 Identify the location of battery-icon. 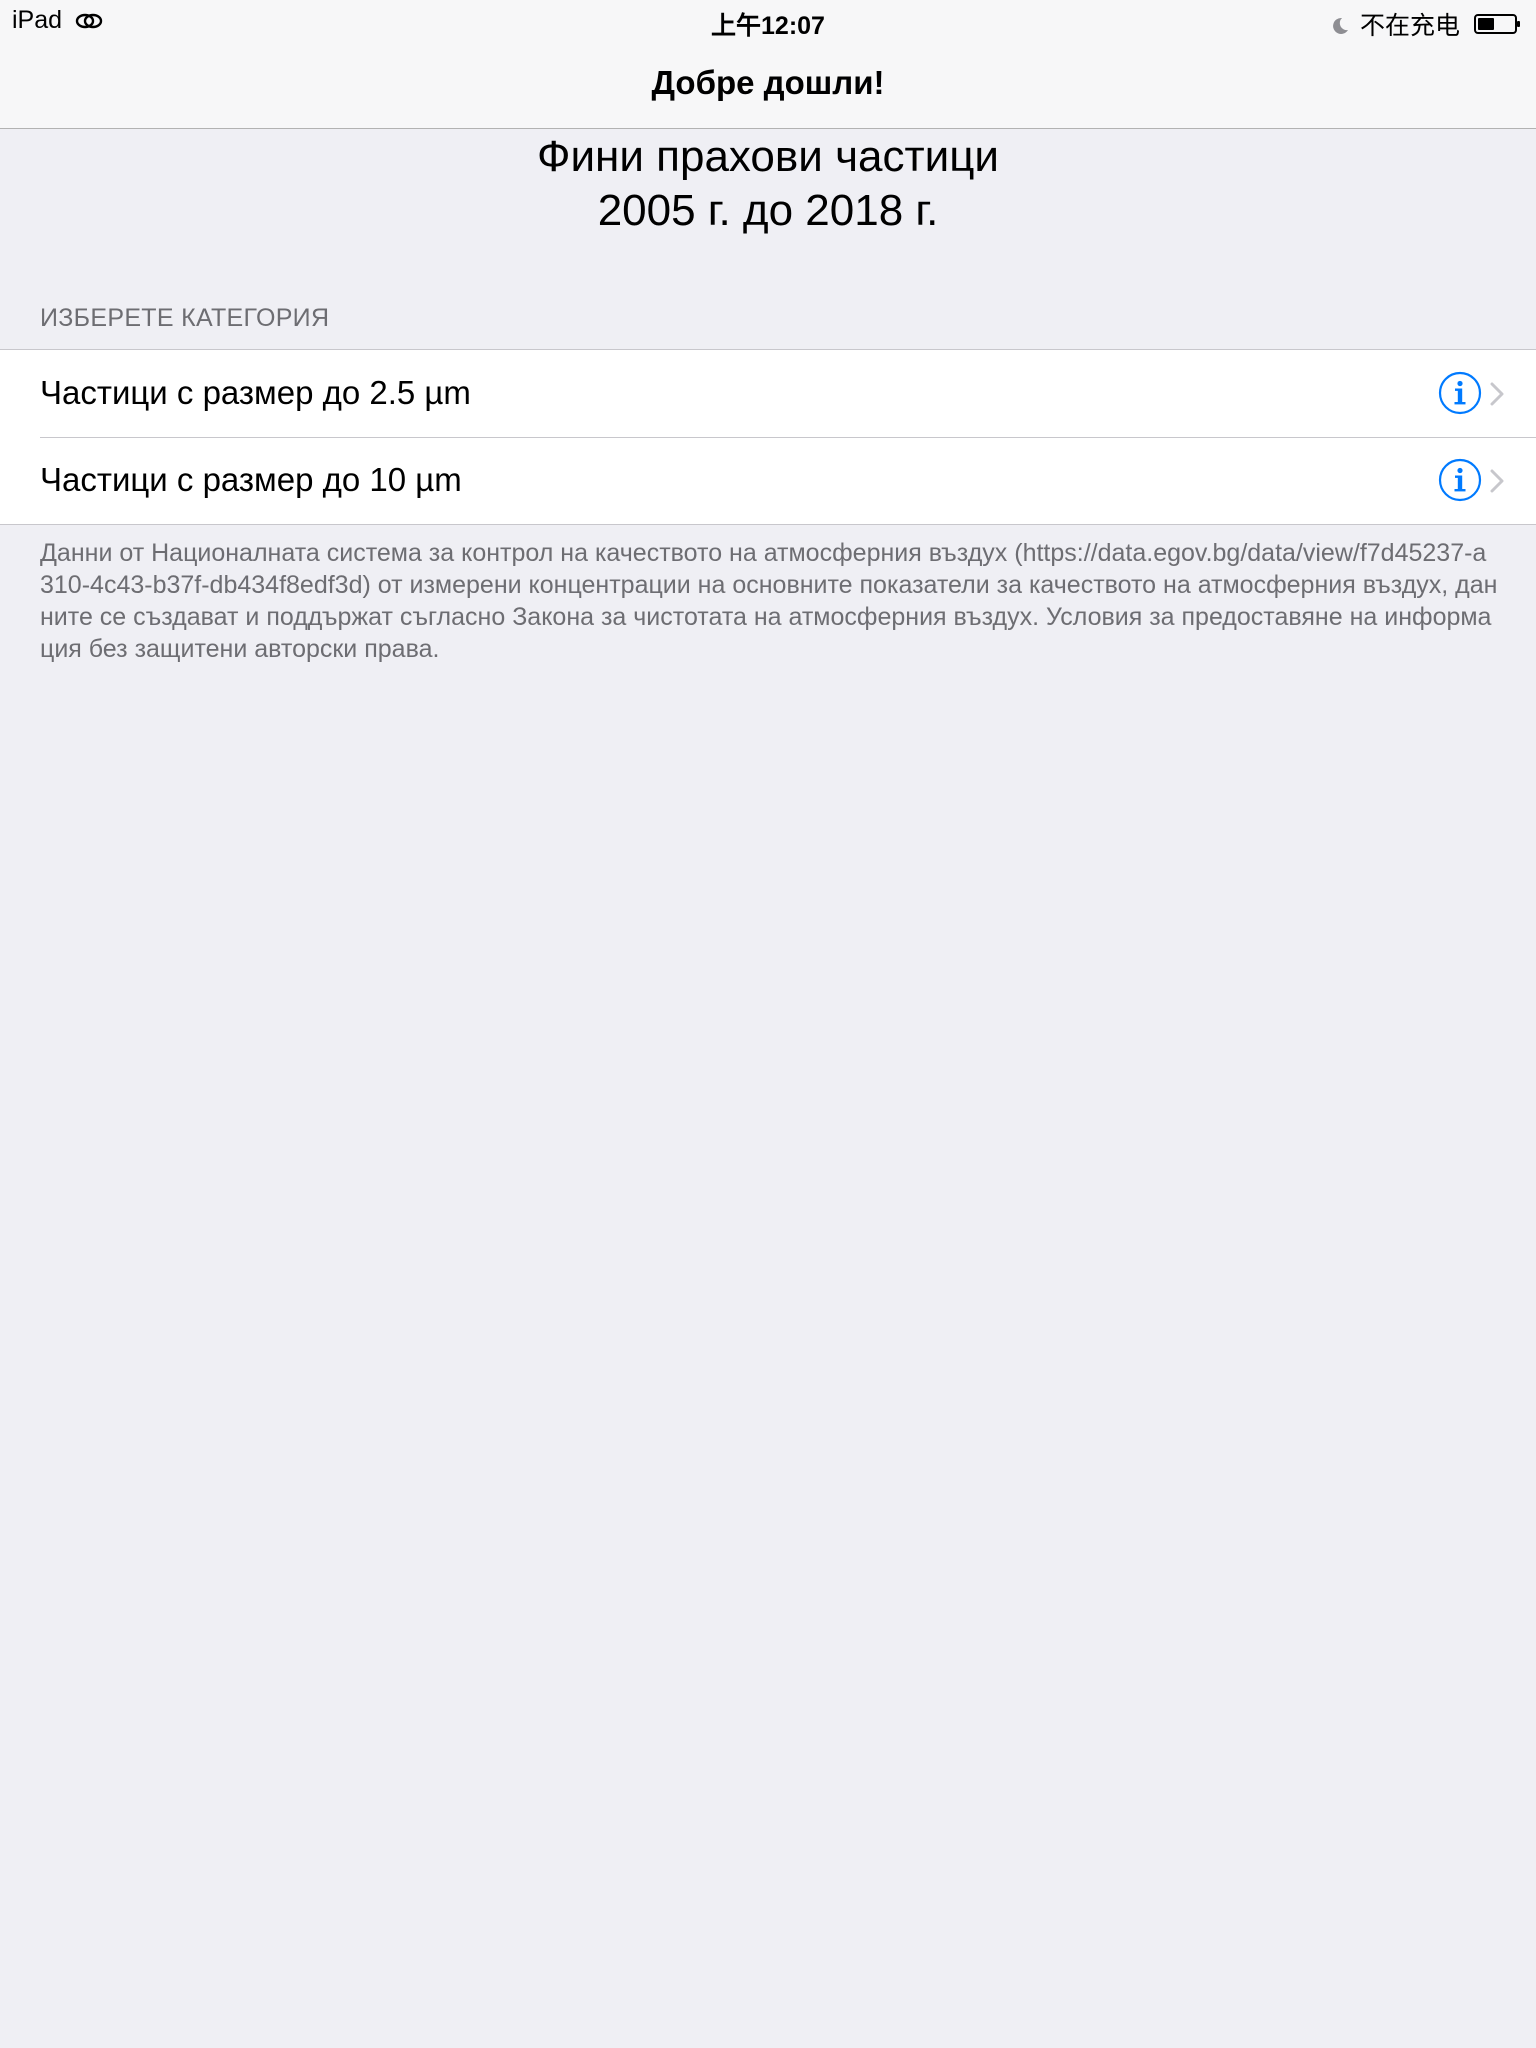
(1498, 24).